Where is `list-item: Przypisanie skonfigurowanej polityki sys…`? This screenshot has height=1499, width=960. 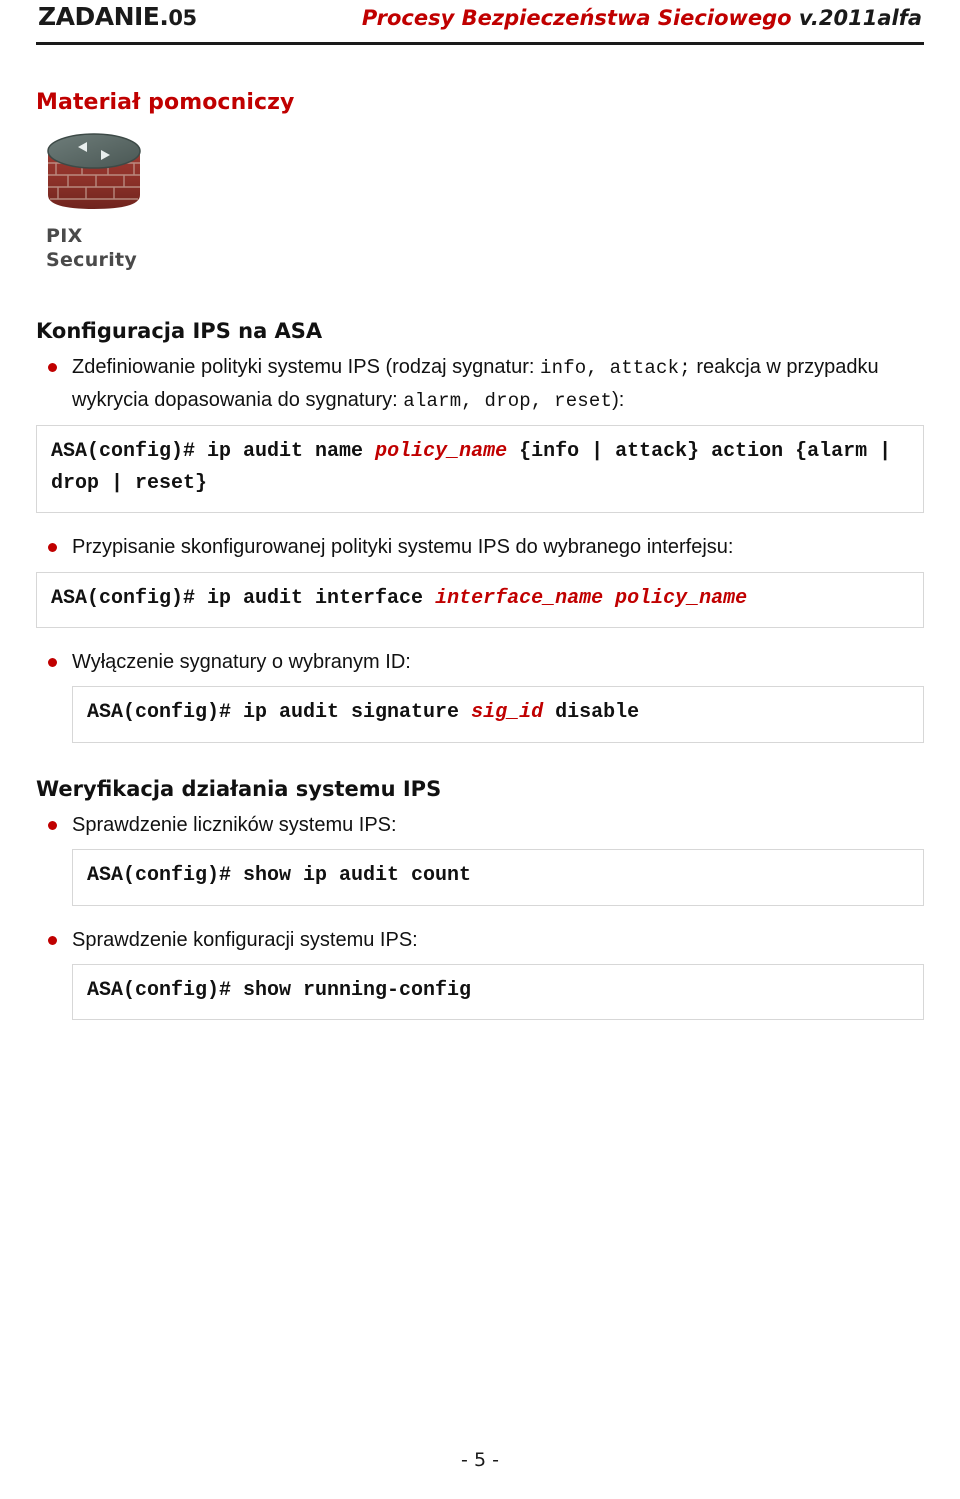 list-item: Przypisanie skonfigurowanej polityki sys… is located at coordinates (480, 547).